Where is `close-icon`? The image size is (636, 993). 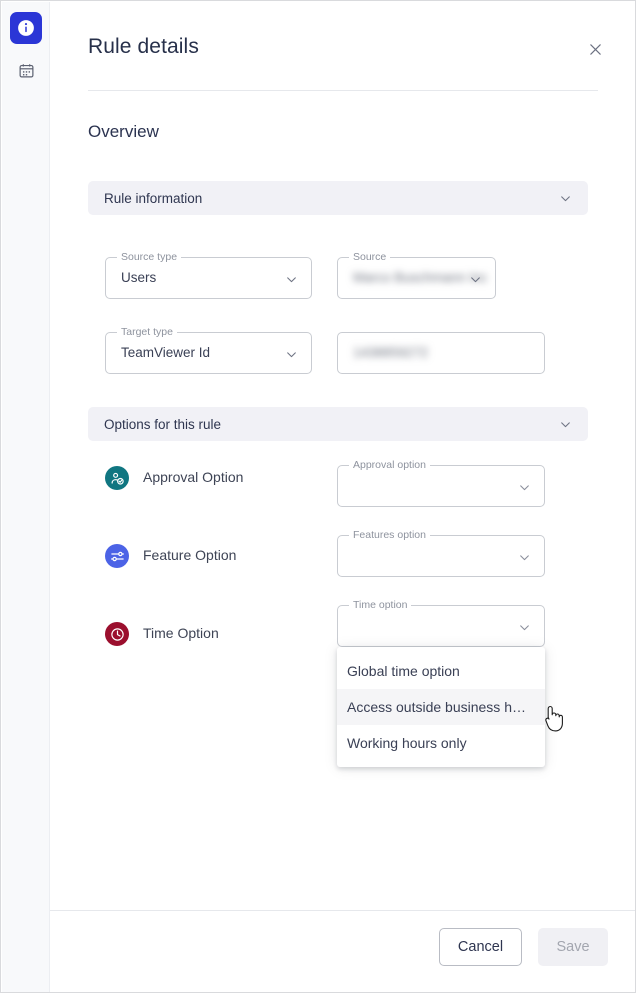
close-icon is located at coordinates (595, 49).